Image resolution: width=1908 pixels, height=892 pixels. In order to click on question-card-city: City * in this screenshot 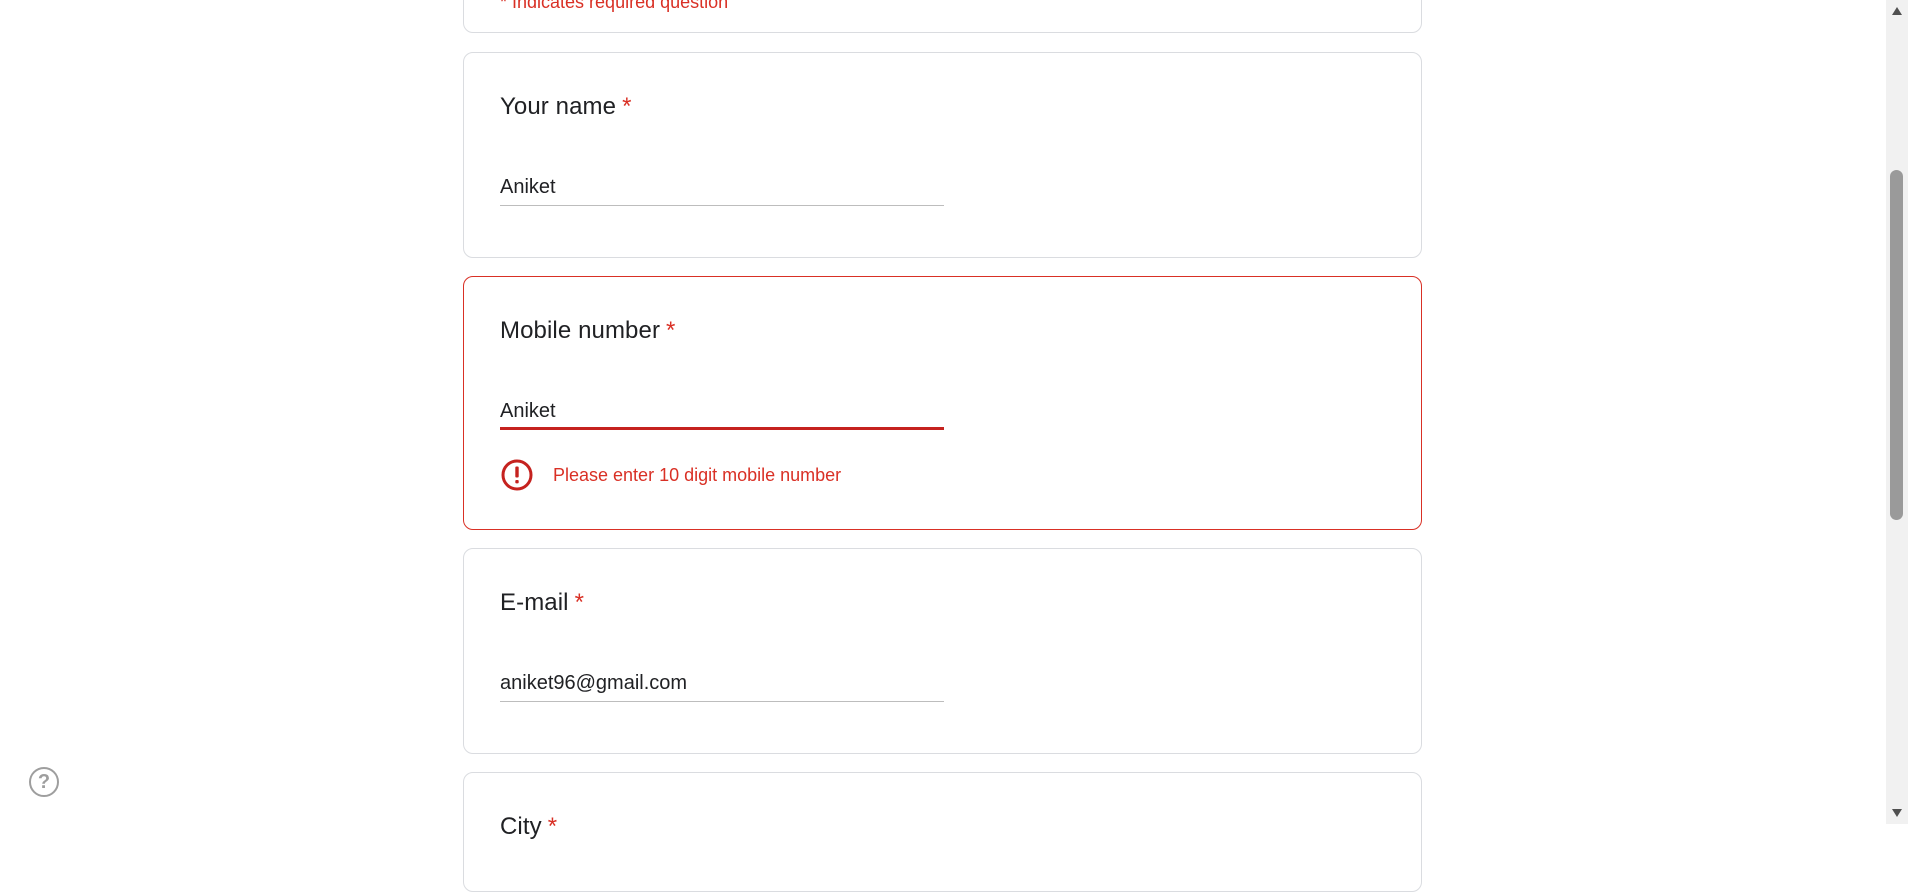, I will do `click(942, 832)`.